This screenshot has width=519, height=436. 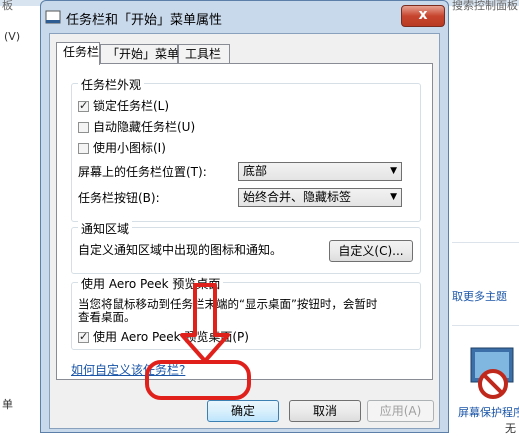 What do you see at coordinates (78, 53) in the screenshot?
I see `tab-taskbar: 任务栏` at bounding box center [78, 53].